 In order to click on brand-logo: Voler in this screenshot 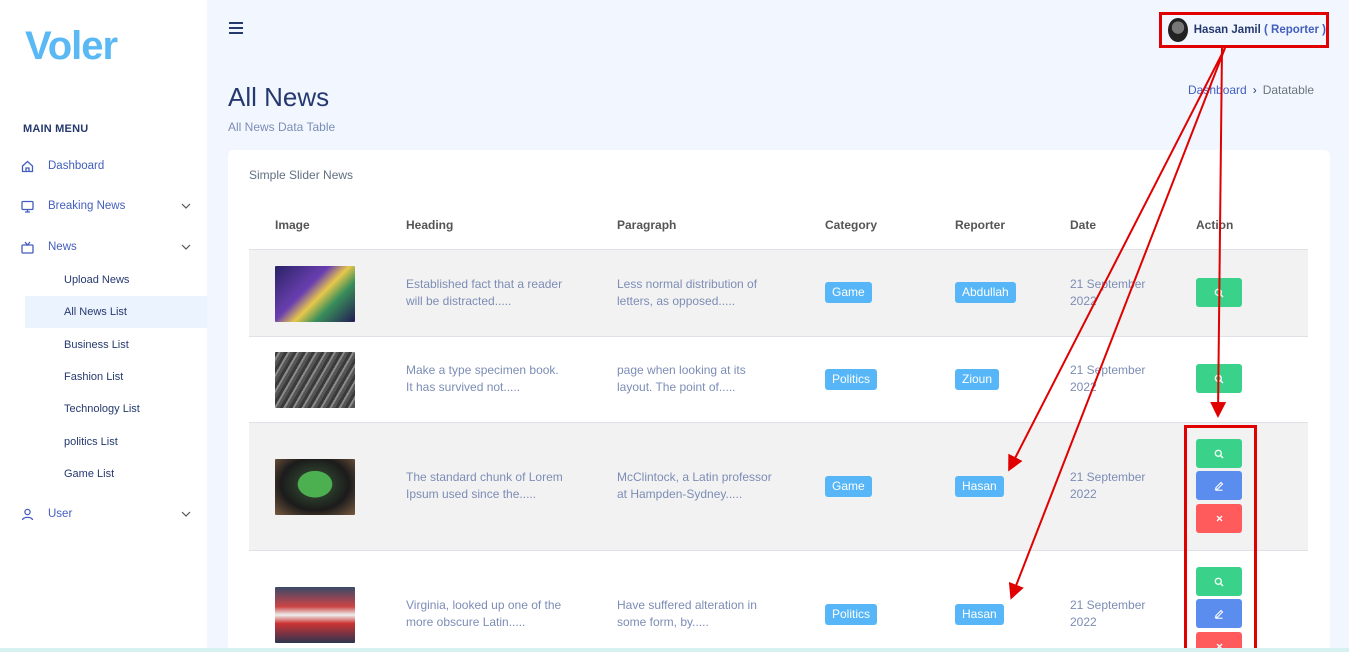, I will do `click(71, 46)`.